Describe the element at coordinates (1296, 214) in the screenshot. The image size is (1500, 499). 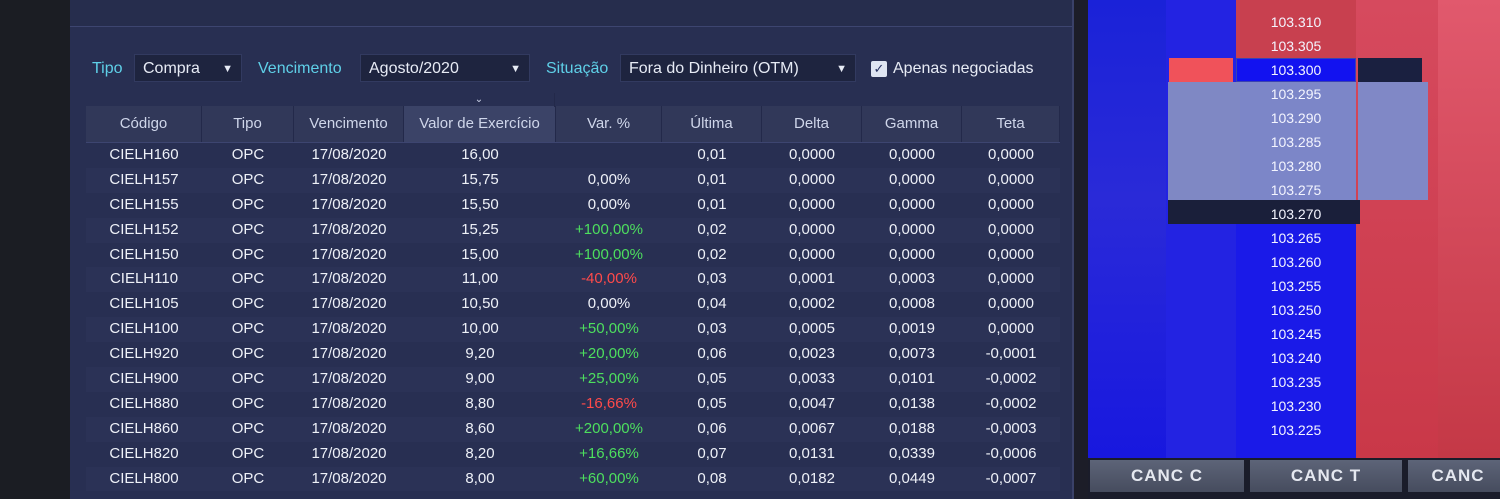
I see `book-price: 103.270` at that location.